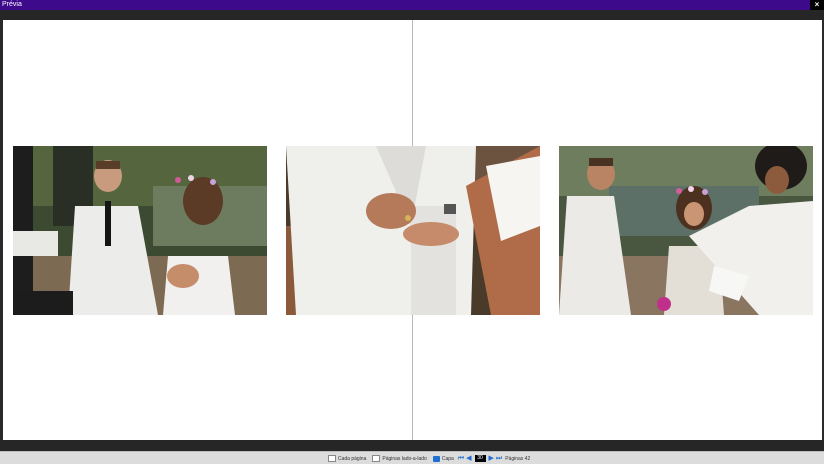  I want to click on total-pages-label: Páginas 42, so click(518, 458).